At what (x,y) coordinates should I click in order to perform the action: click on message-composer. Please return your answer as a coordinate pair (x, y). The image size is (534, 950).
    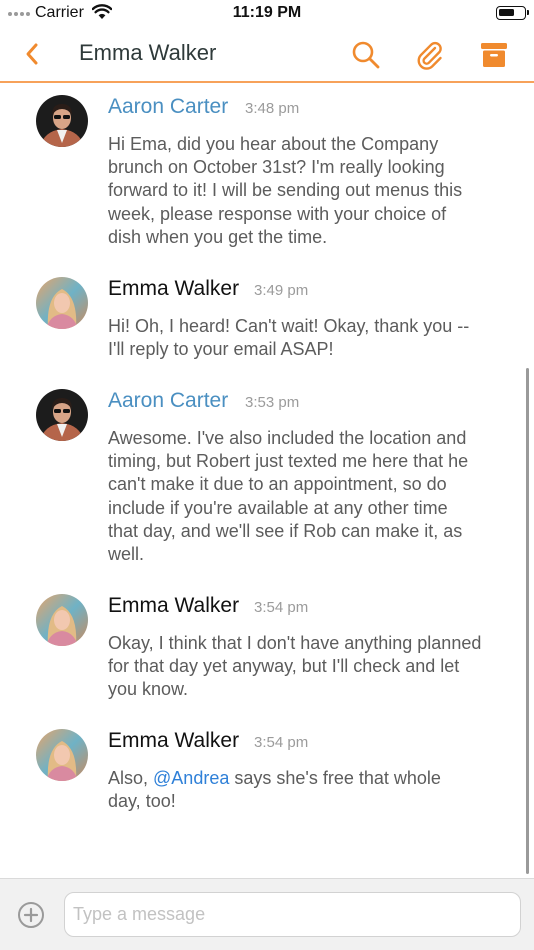
    Looking at the image, I should click on (267, 914).